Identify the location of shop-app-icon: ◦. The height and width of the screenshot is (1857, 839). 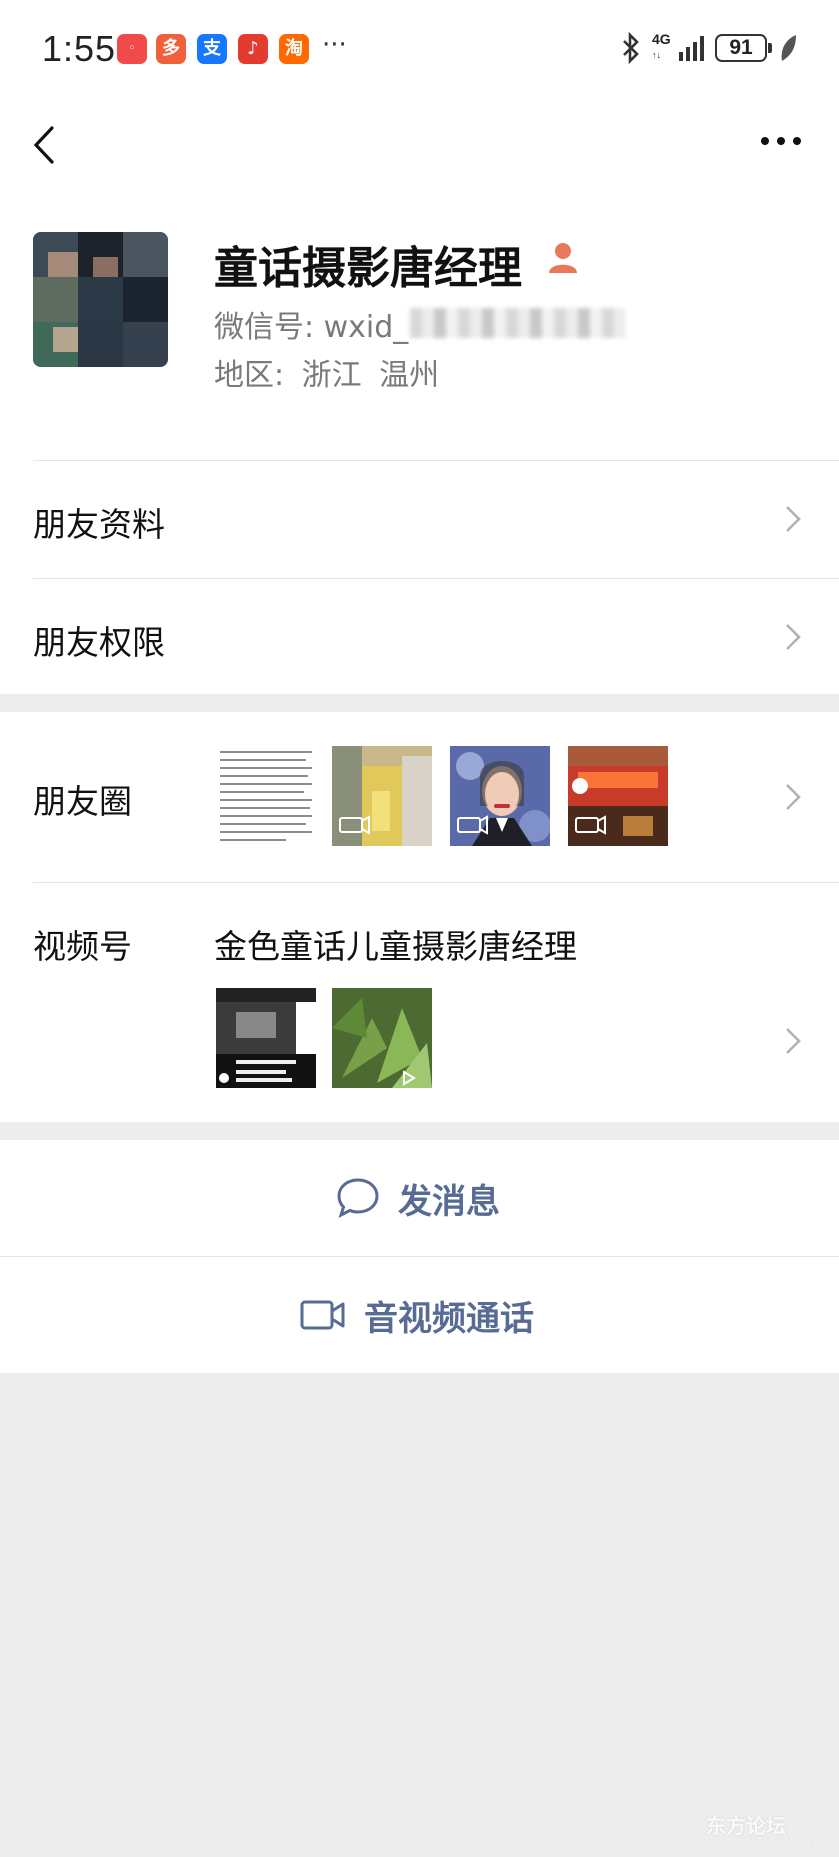
(132, 49).